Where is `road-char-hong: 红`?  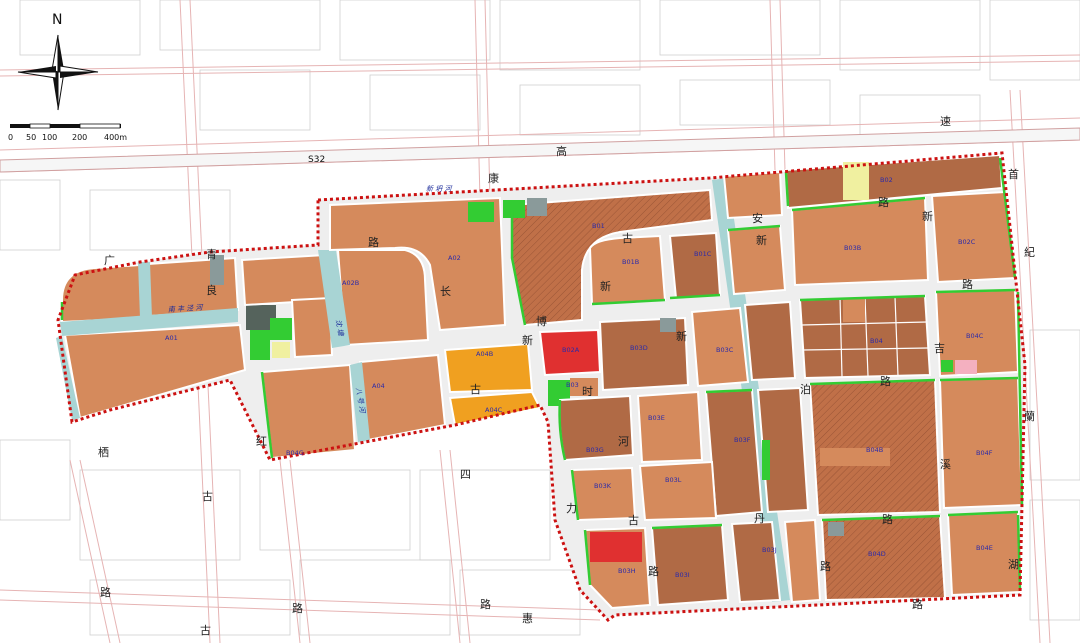 road-char-hong: 红 is located at coordinates (261, 441).